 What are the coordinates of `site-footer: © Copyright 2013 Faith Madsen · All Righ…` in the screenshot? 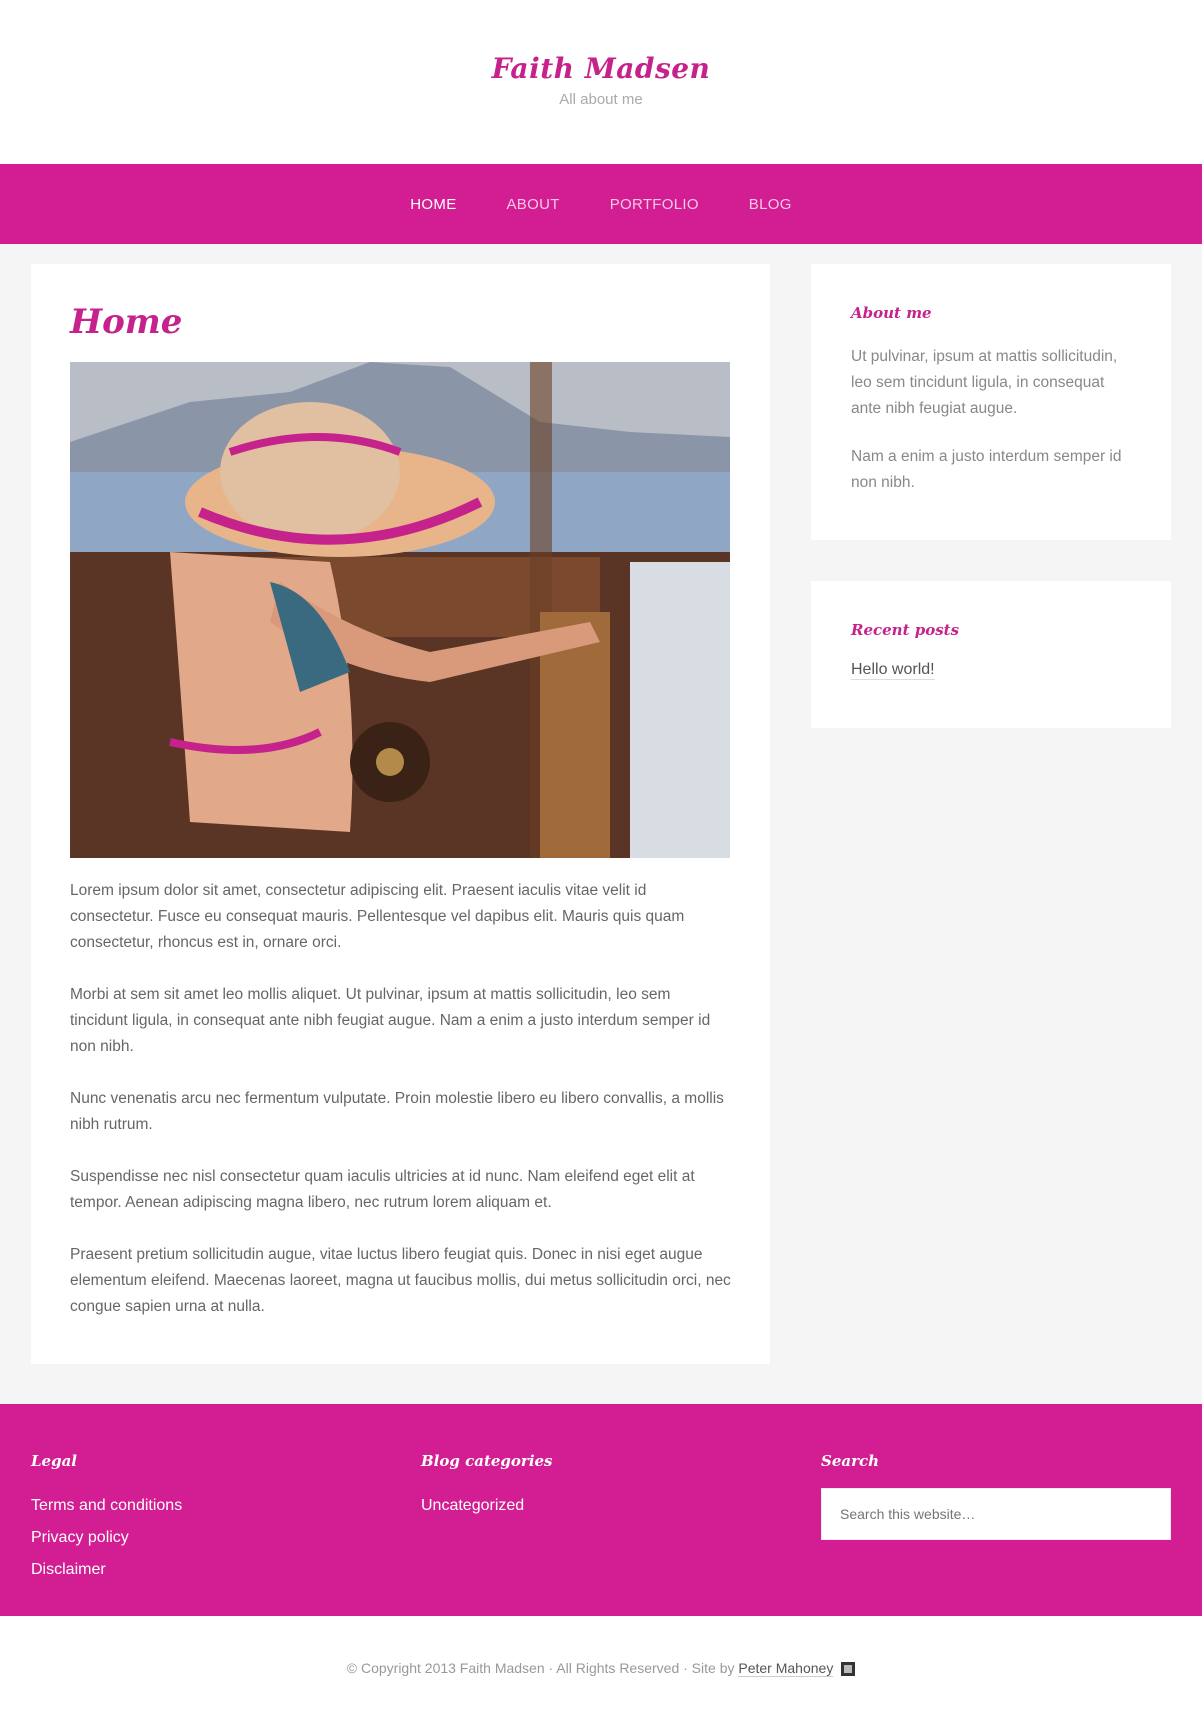 It's located at (601, 1667).